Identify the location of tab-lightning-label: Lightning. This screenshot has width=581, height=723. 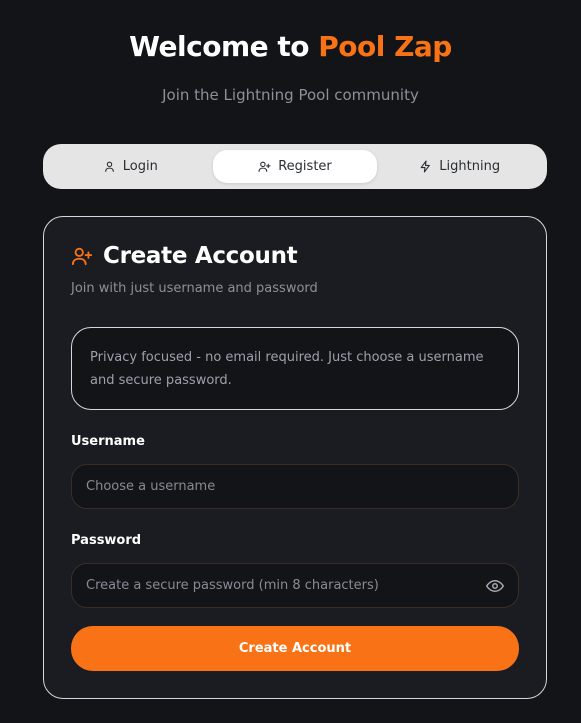
(470, 166).